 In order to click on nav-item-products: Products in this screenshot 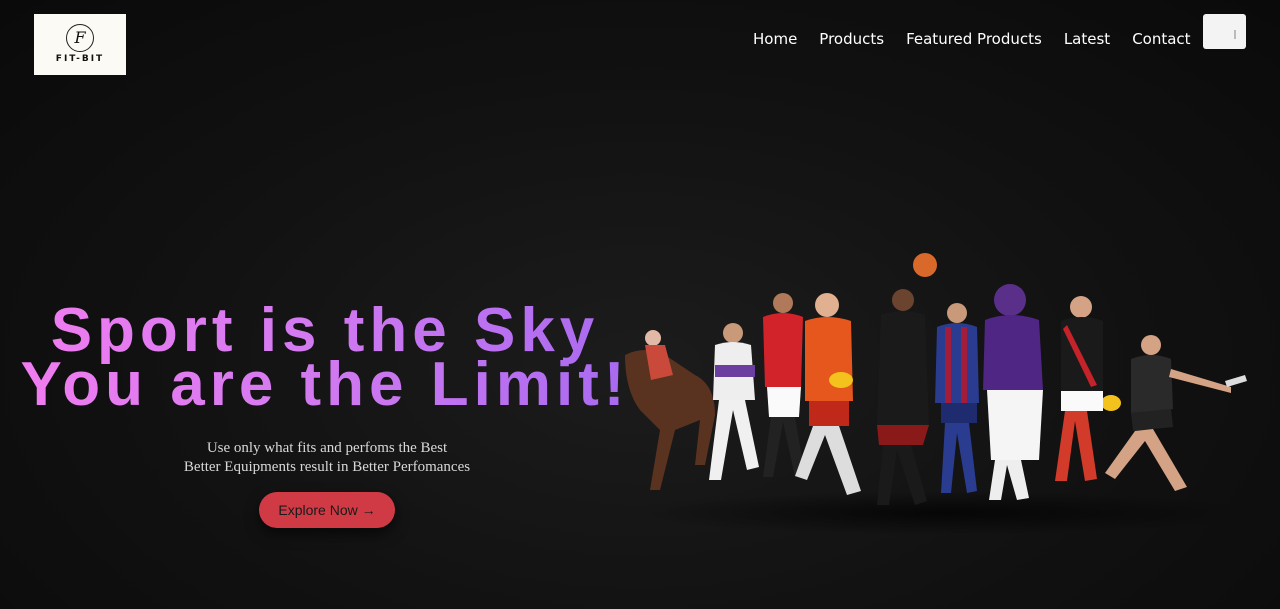, I will do `click(851, 39)`.